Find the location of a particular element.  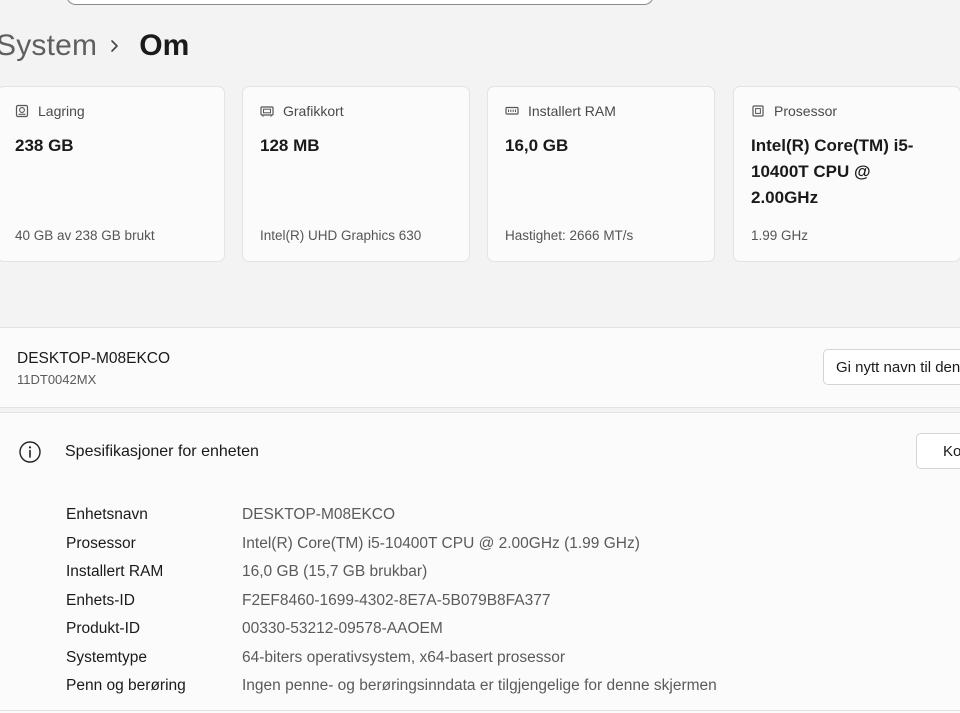

spec-row-device-name: Enhetsnavn DESKTOP-M08EKCO is located at coordinates (480, 515).